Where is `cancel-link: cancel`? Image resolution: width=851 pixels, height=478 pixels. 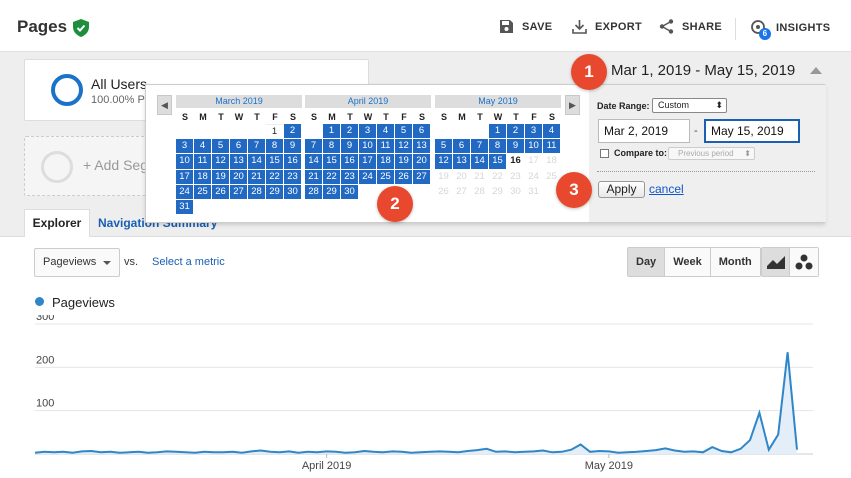 cancel-link: cancel is located at coordinates (666, 189).